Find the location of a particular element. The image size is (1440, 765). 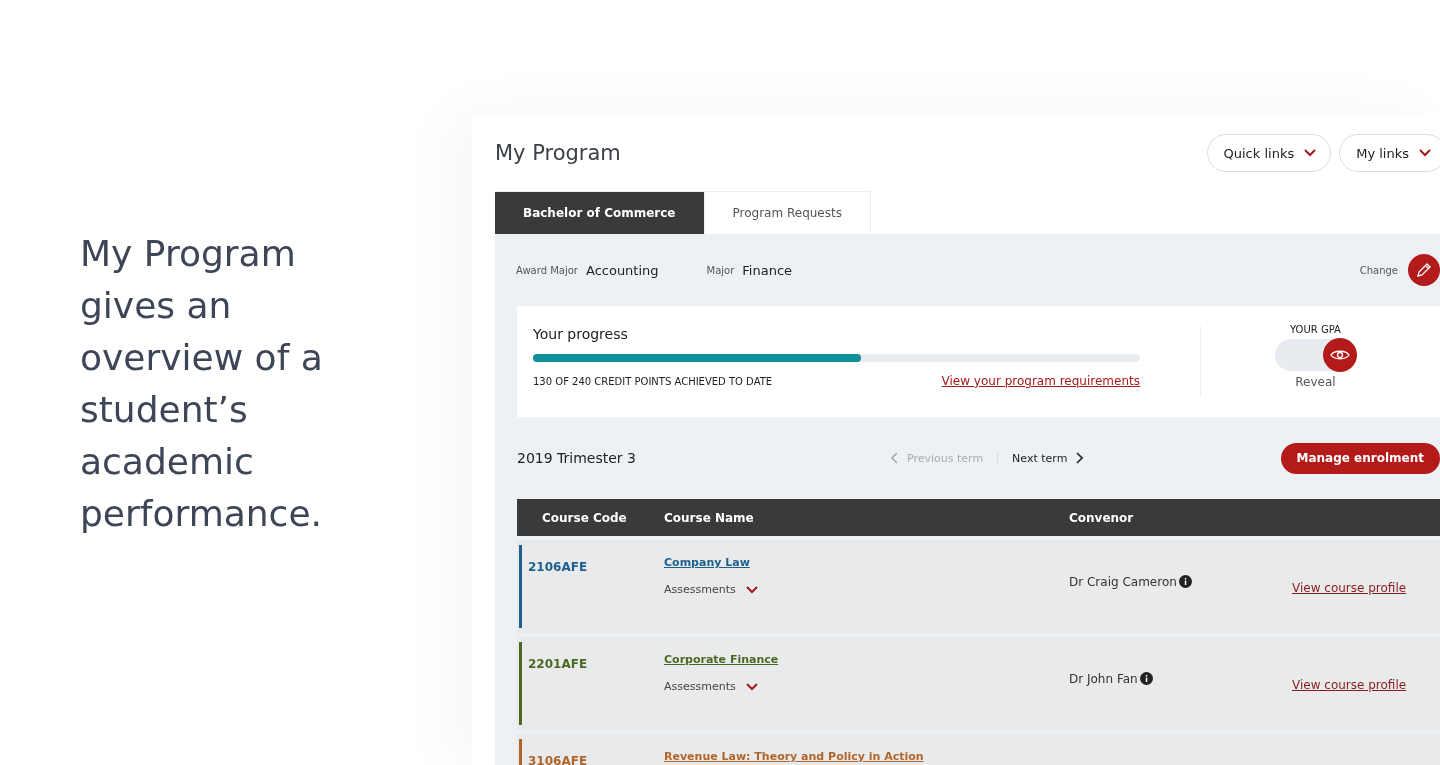

course-code: 2201AFE is located at coordinates (558, 664).